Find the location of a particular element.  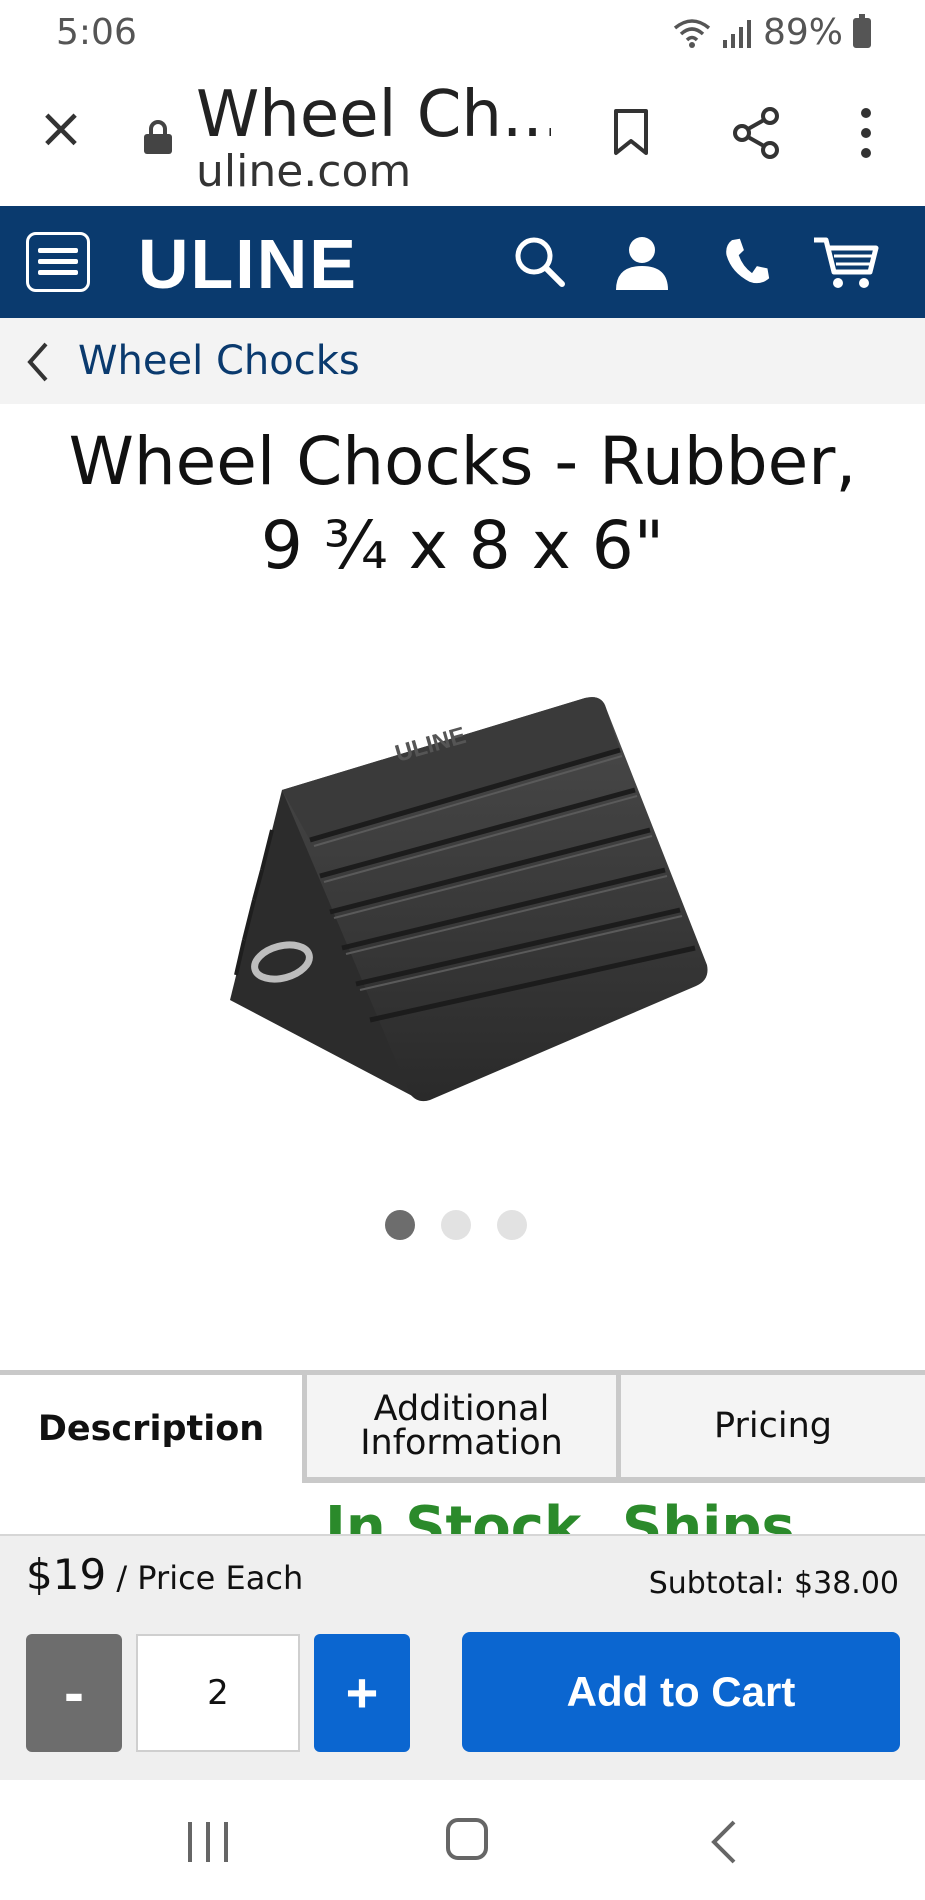

carousel-dots is located at coordinates (456, 1225).